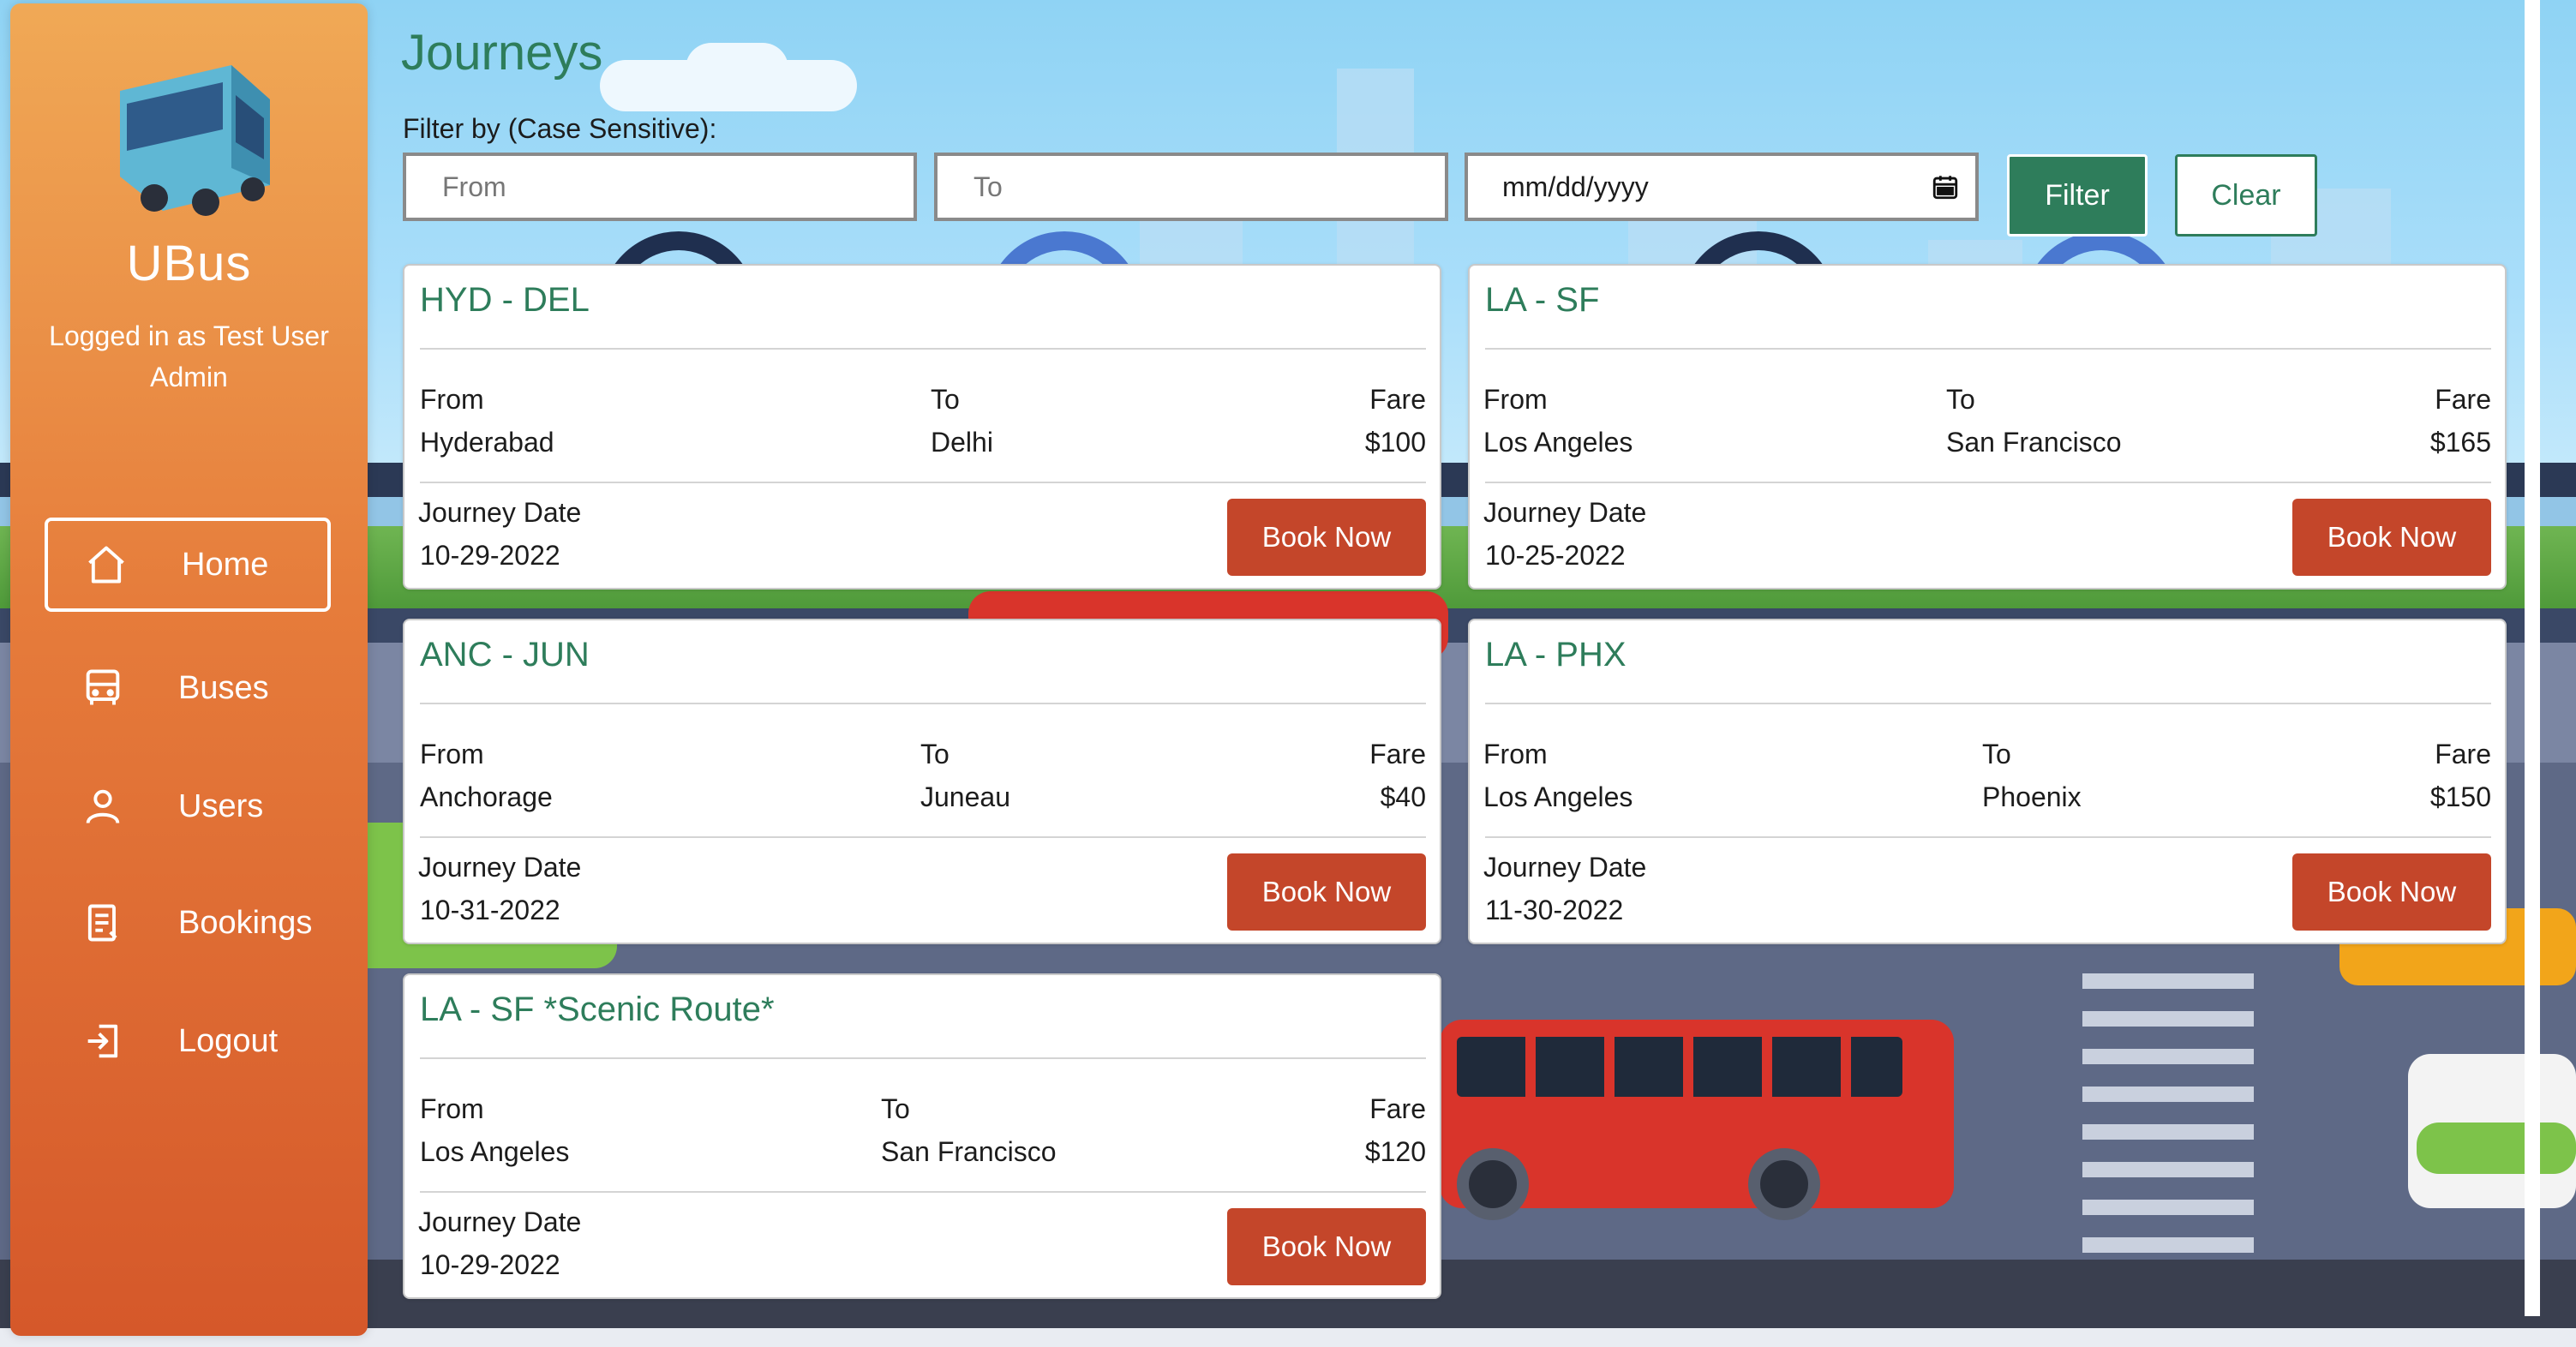 This screenshot has height=1347, width=2576. Describe the element at coordinates (1403, 796) in the screenshot. I see `fare-value: $40` at that location.